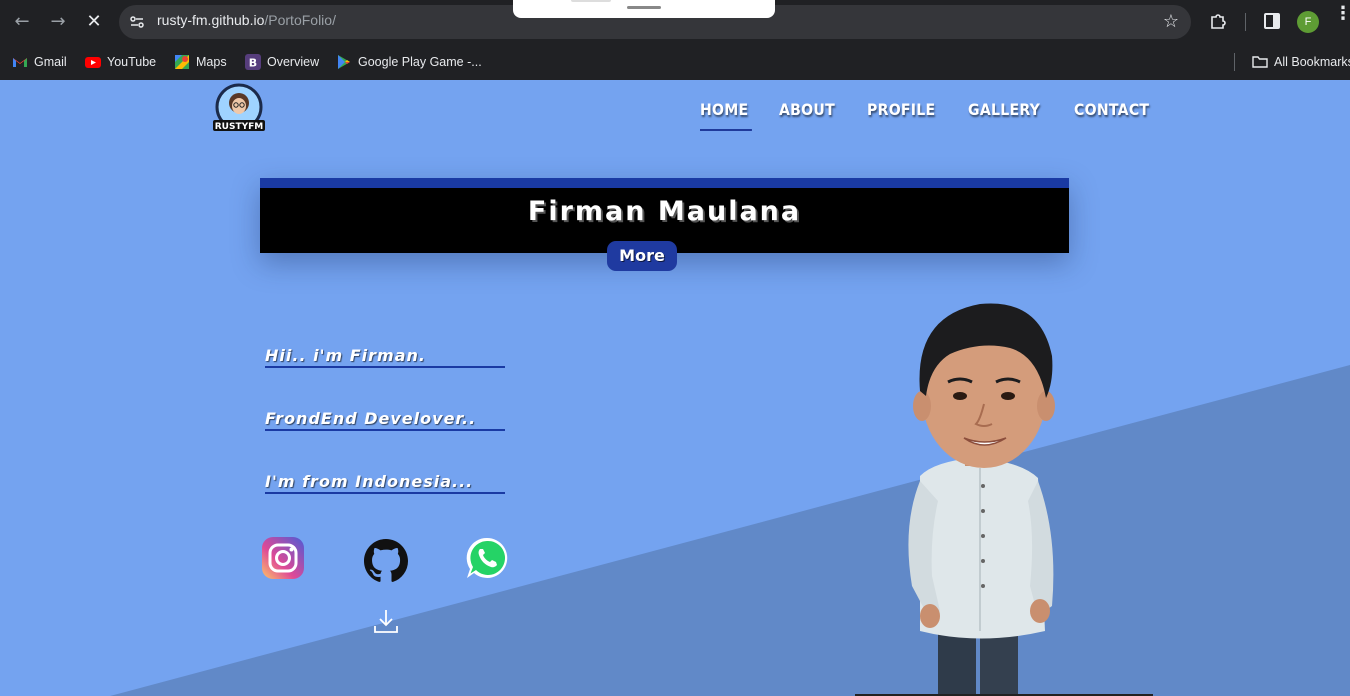  I want to click on all-bookmarks-label: All Bookmarks, so click(1312, 62).